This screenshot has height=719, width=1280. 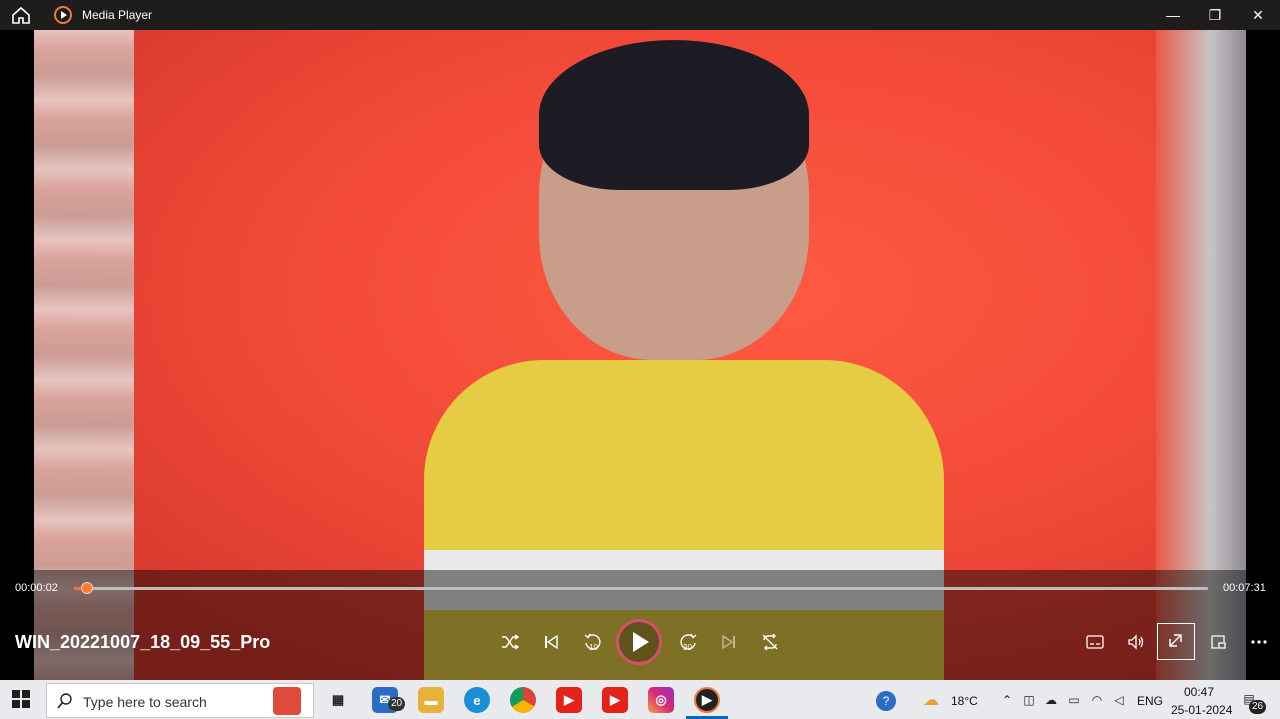 What do you see at coordinates (63, 15) in the screenshot?
I see `media-player-logo-icon` at bounding box center [63, 15].